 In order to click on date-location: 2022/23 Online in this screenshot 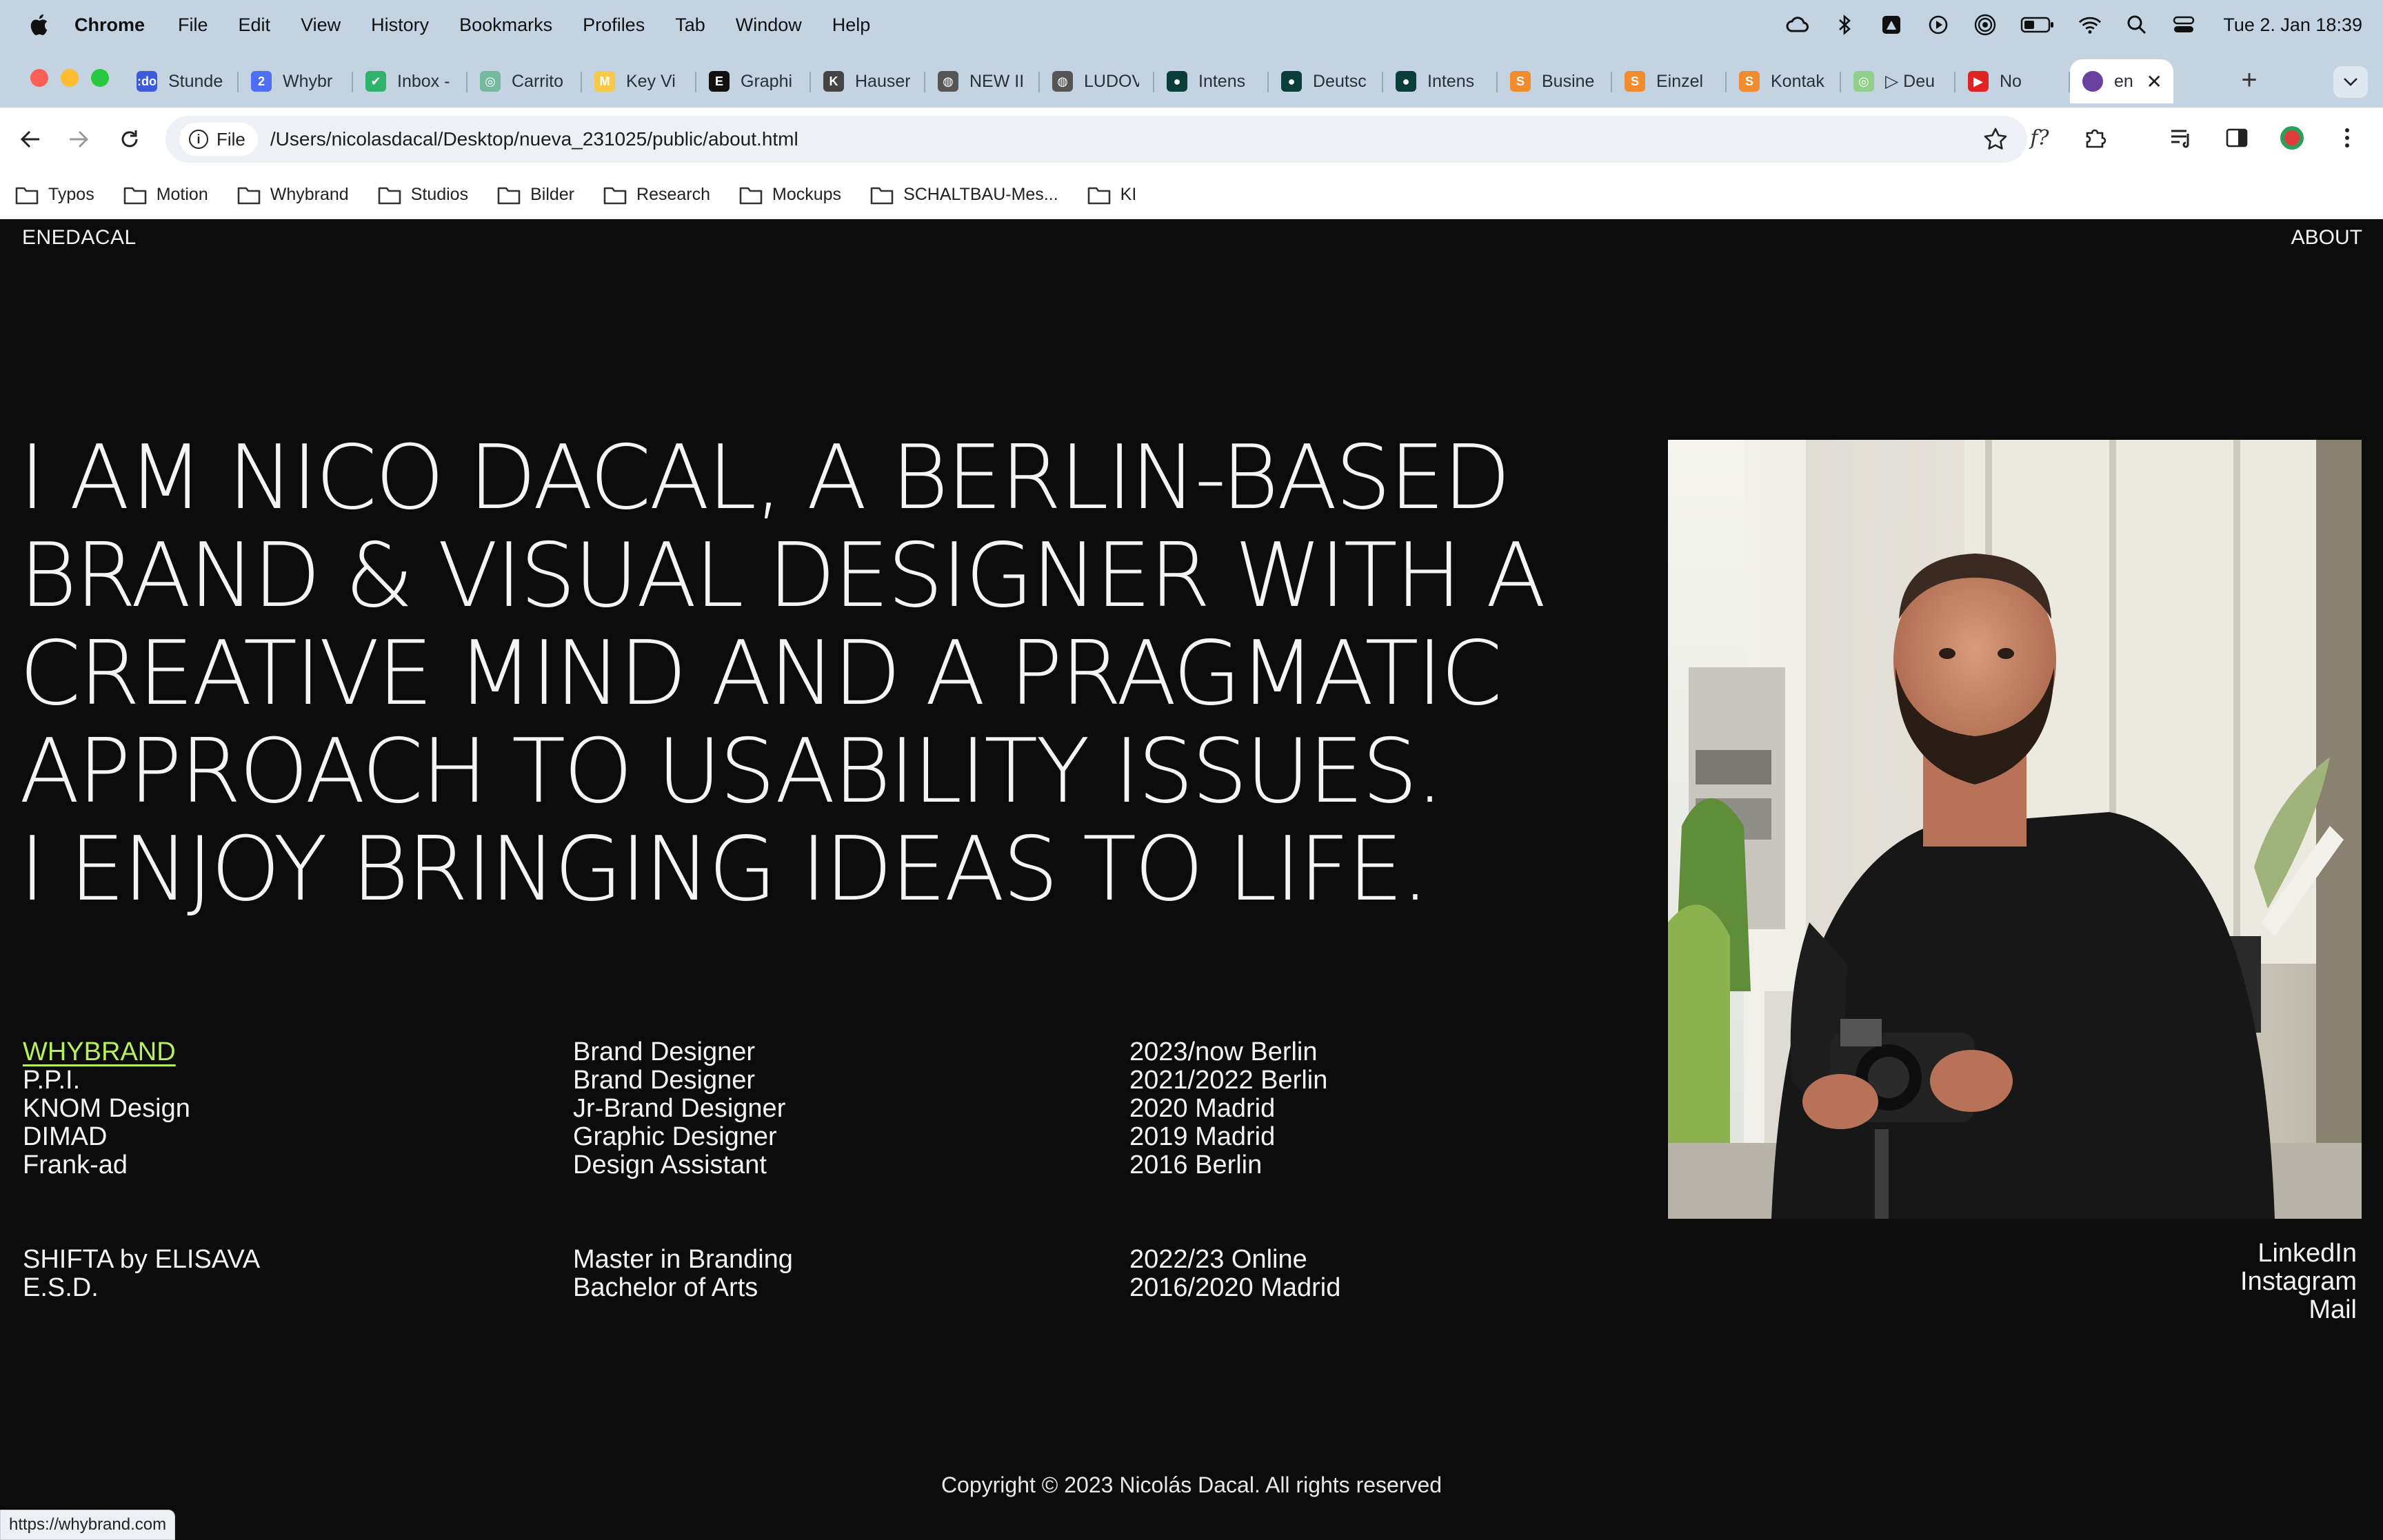, I will do `click(1218, 1259)`.